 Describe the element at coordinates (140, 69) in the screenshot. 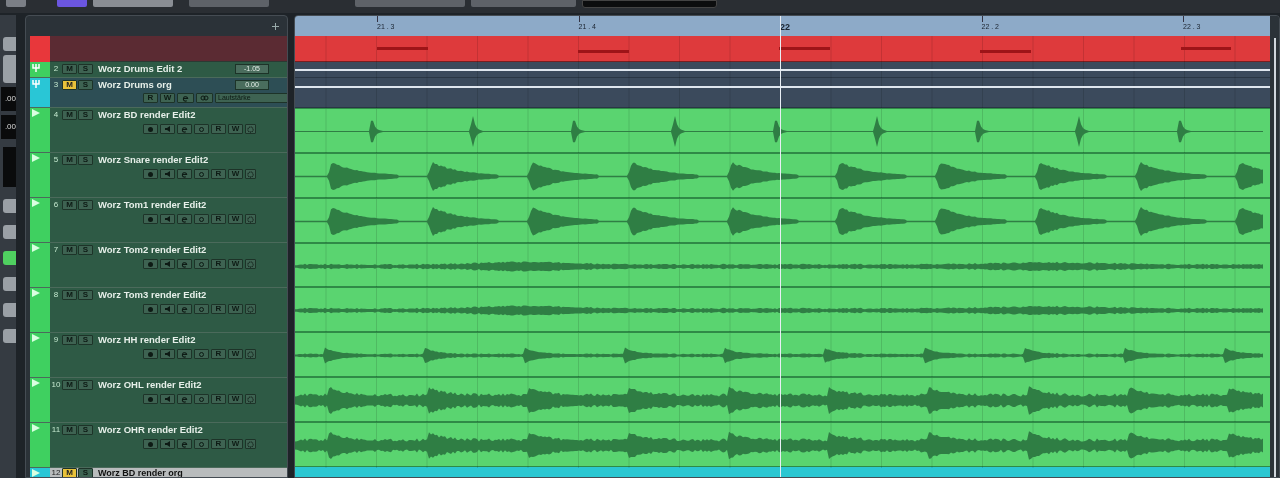

I see `track-name: Worz Drums Edit 2` at that location.